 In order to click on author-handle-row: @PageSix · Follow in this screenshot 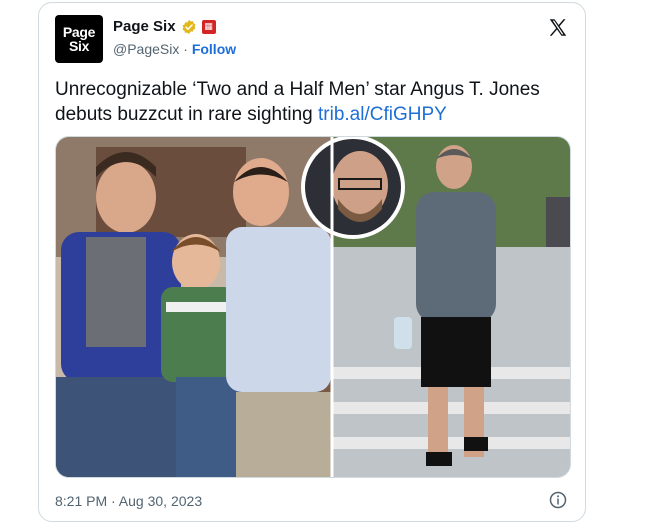, I will do `click(174, 49)`.